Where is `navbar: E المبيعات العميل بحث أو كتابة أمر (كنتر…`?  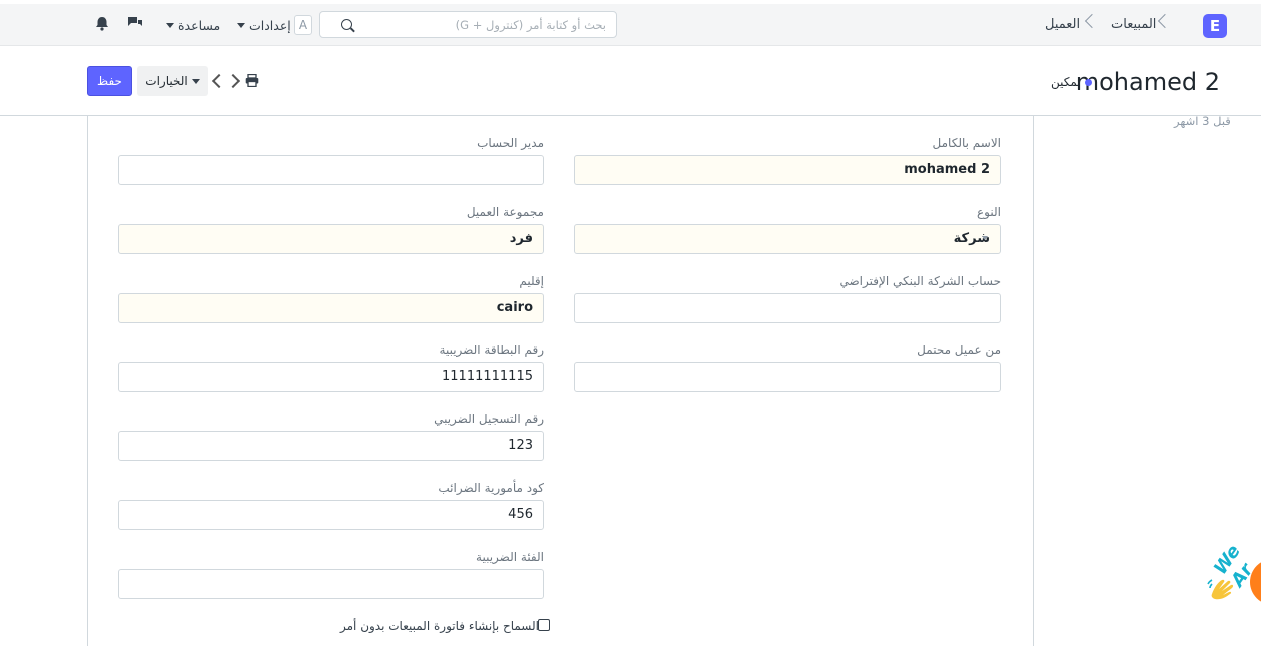 navbar: E المبيعات العميل بحث أو كتابة أمر (كنتر… is located at coordinates (630, 25).